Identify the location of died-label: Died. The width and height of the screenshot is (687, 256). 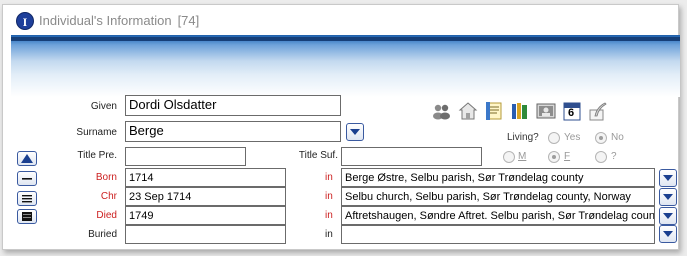
(106, 215).